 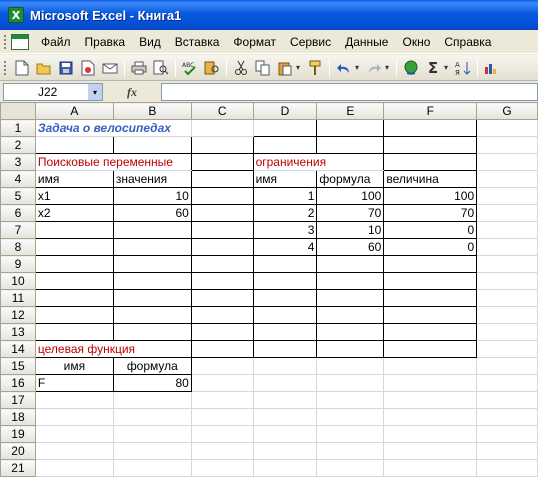 I want to click on menu-file: Файл, so click(x=57, y=42).